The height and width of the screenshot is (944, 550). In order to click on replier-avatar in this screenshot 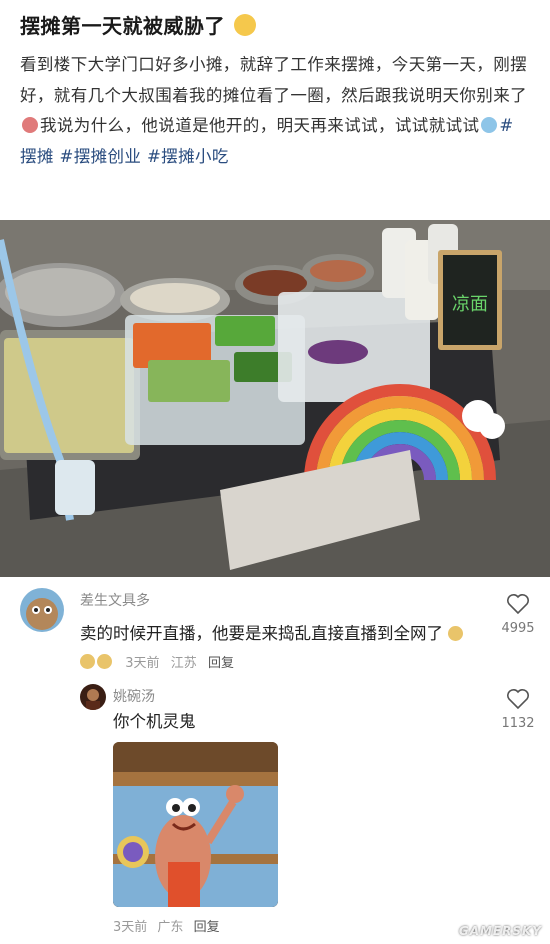, I will do `click(93, 697)`.